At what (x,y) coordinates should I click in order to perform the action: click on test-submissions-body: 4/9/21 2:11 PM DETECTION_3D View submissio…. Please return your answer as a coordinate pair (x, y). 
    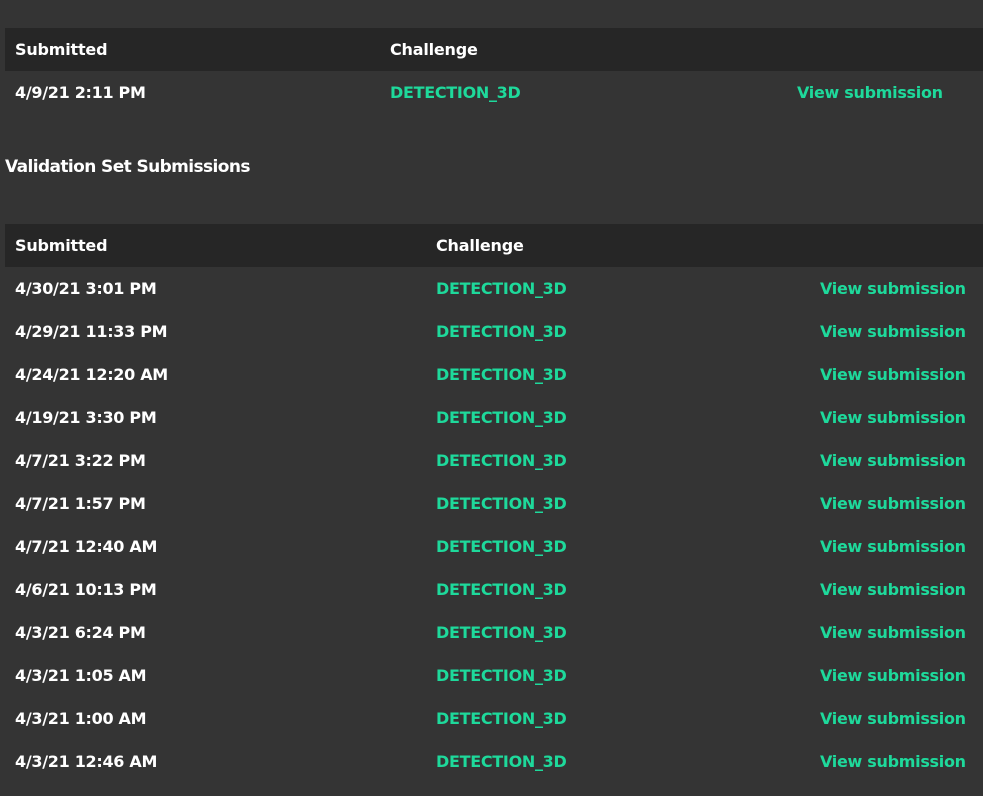
    Looking at the image, I should click on (494, 92).